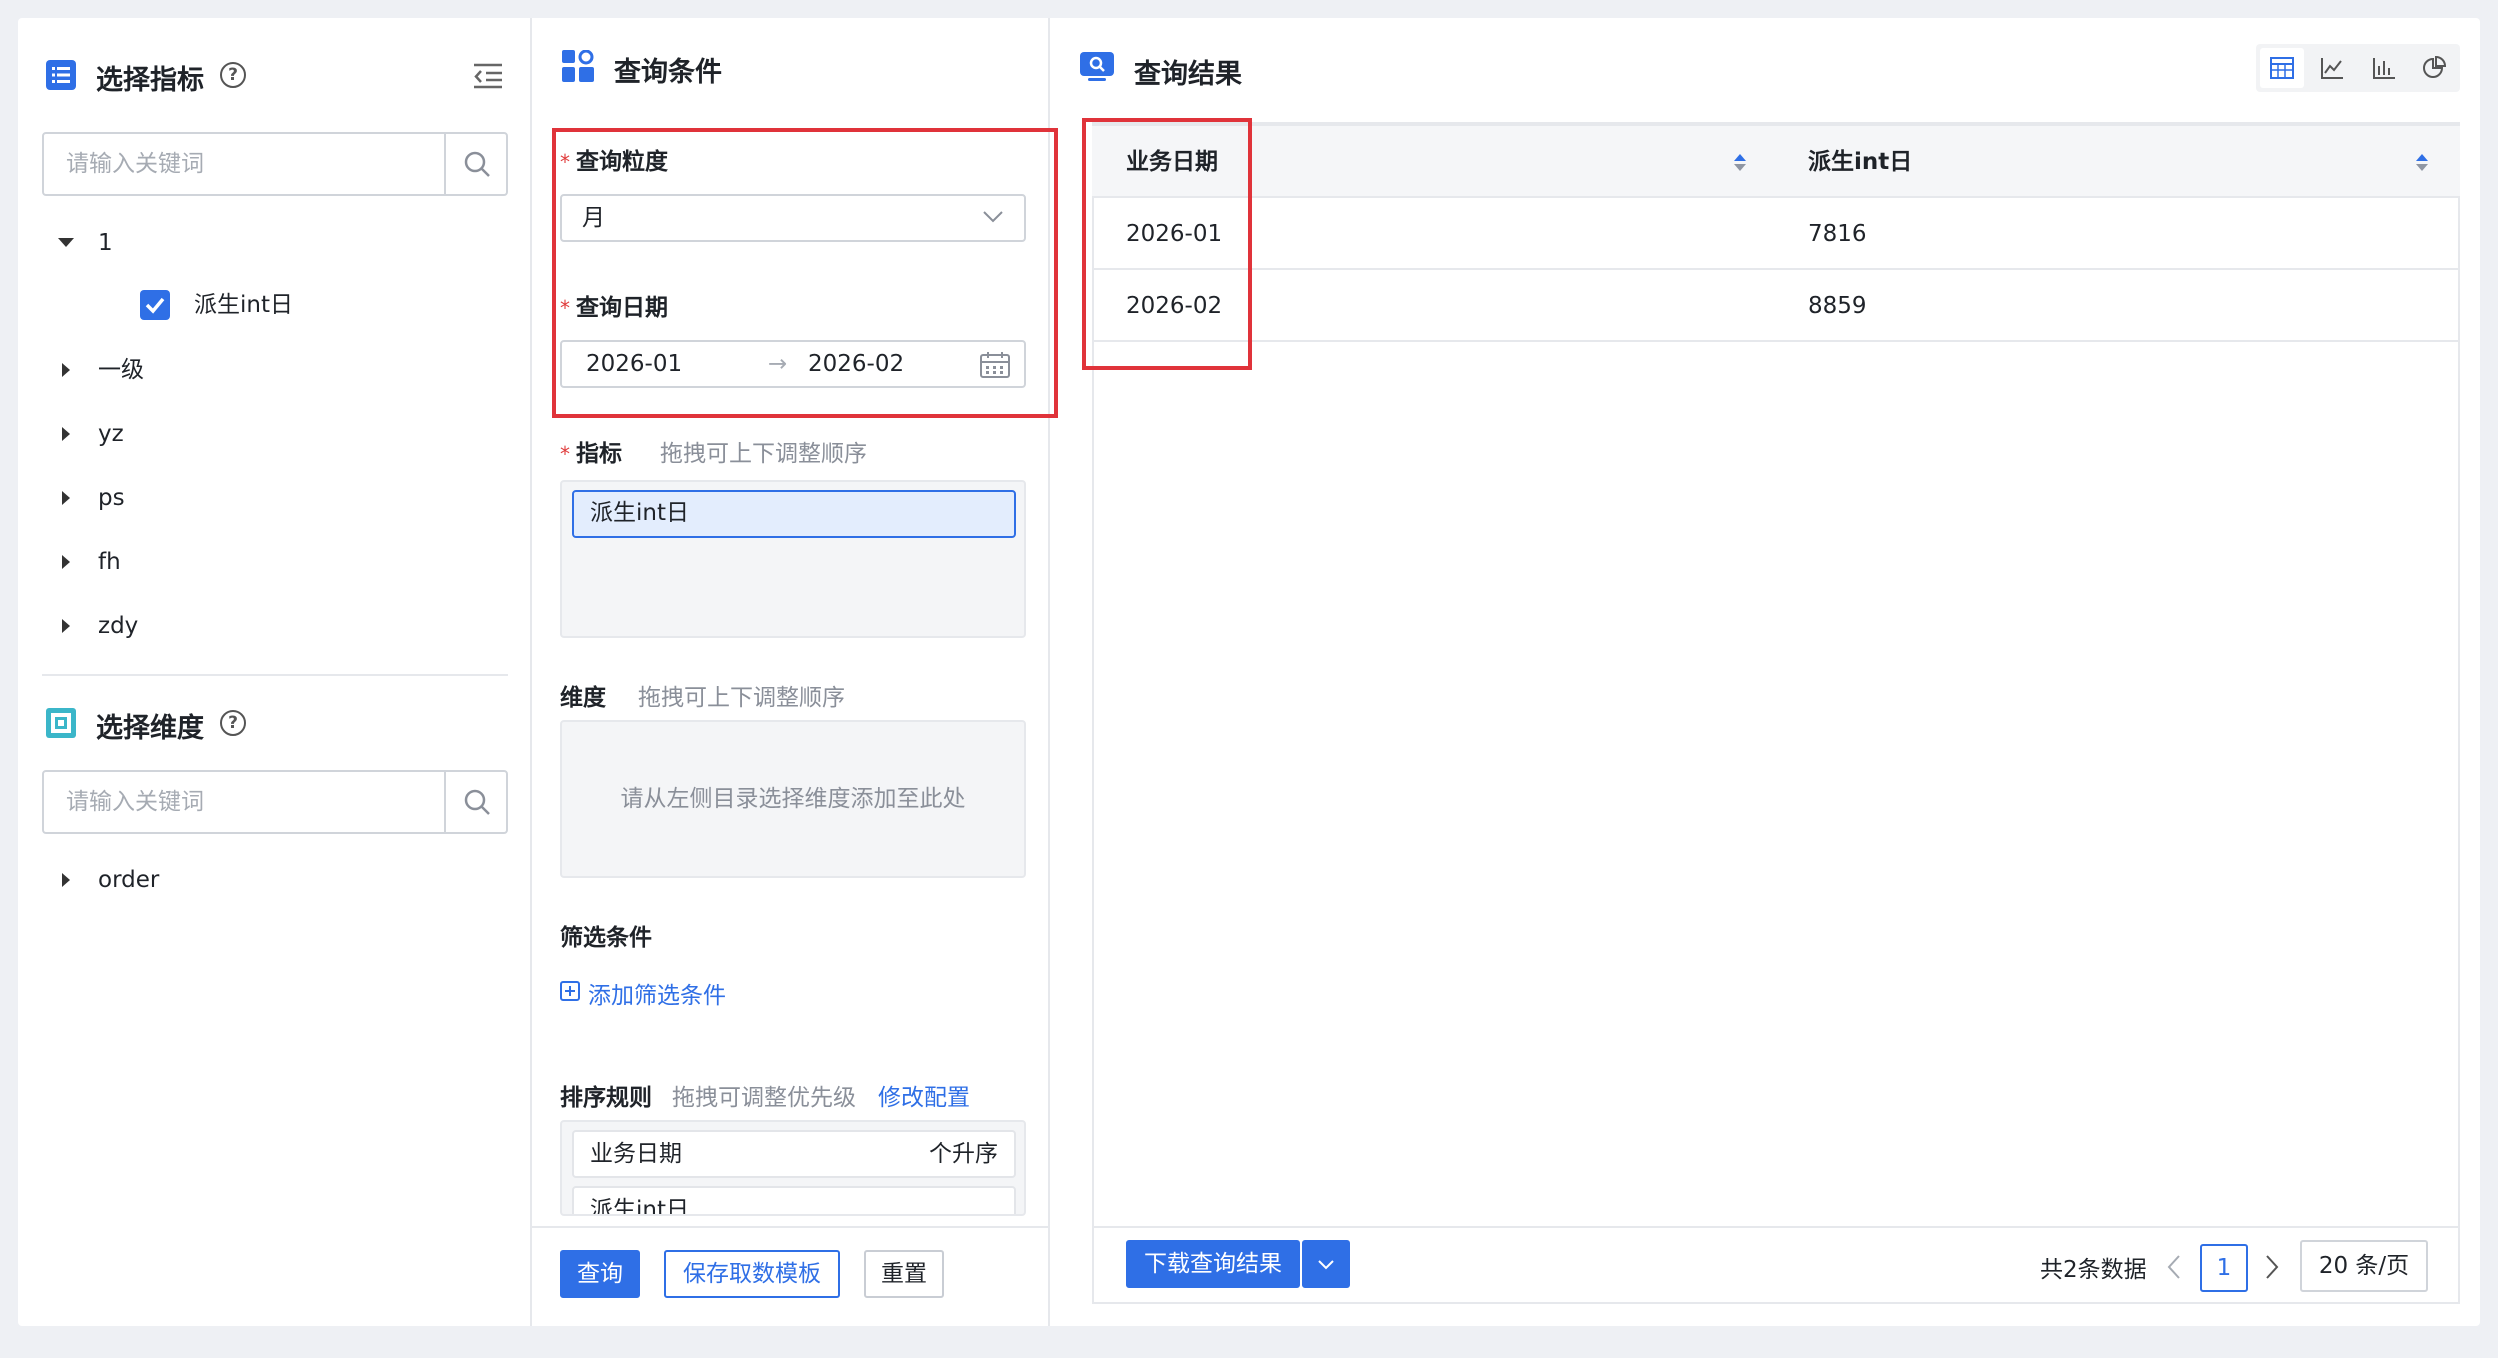 The image size is (2498, 1358). I want to click on results-table: 业务日期 派生int日 2026-01 7816 2026-02 8859, so click(1776, 233).